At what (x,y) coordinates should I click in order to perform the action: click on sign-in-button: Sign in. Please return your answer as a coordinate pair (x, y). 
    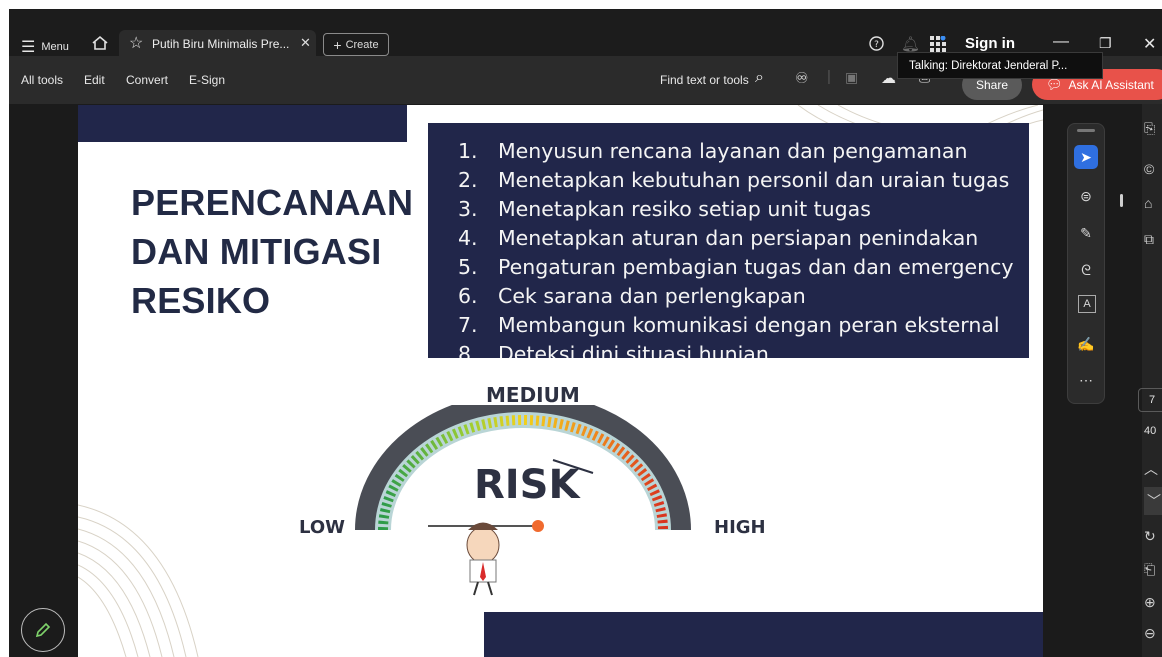
    Looking at the image, I should click on (990, 43).